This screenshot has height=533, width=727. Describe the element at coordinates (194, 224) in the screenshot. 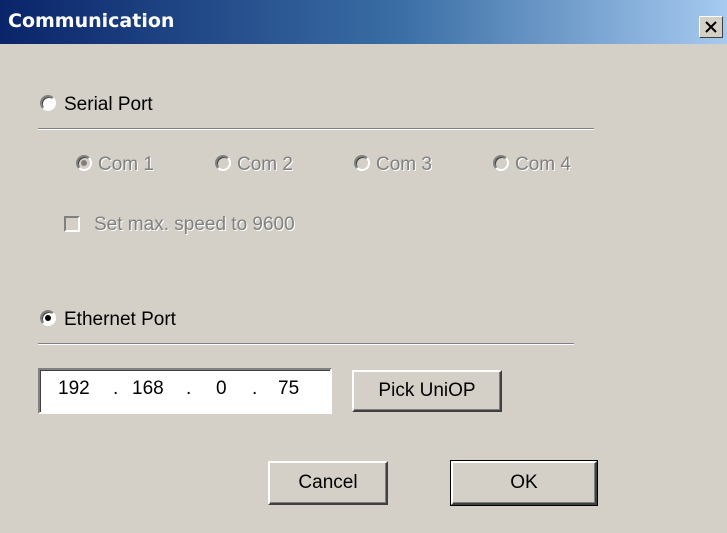

I see `max-speed-label: Set max. speed to 9600` at that location.